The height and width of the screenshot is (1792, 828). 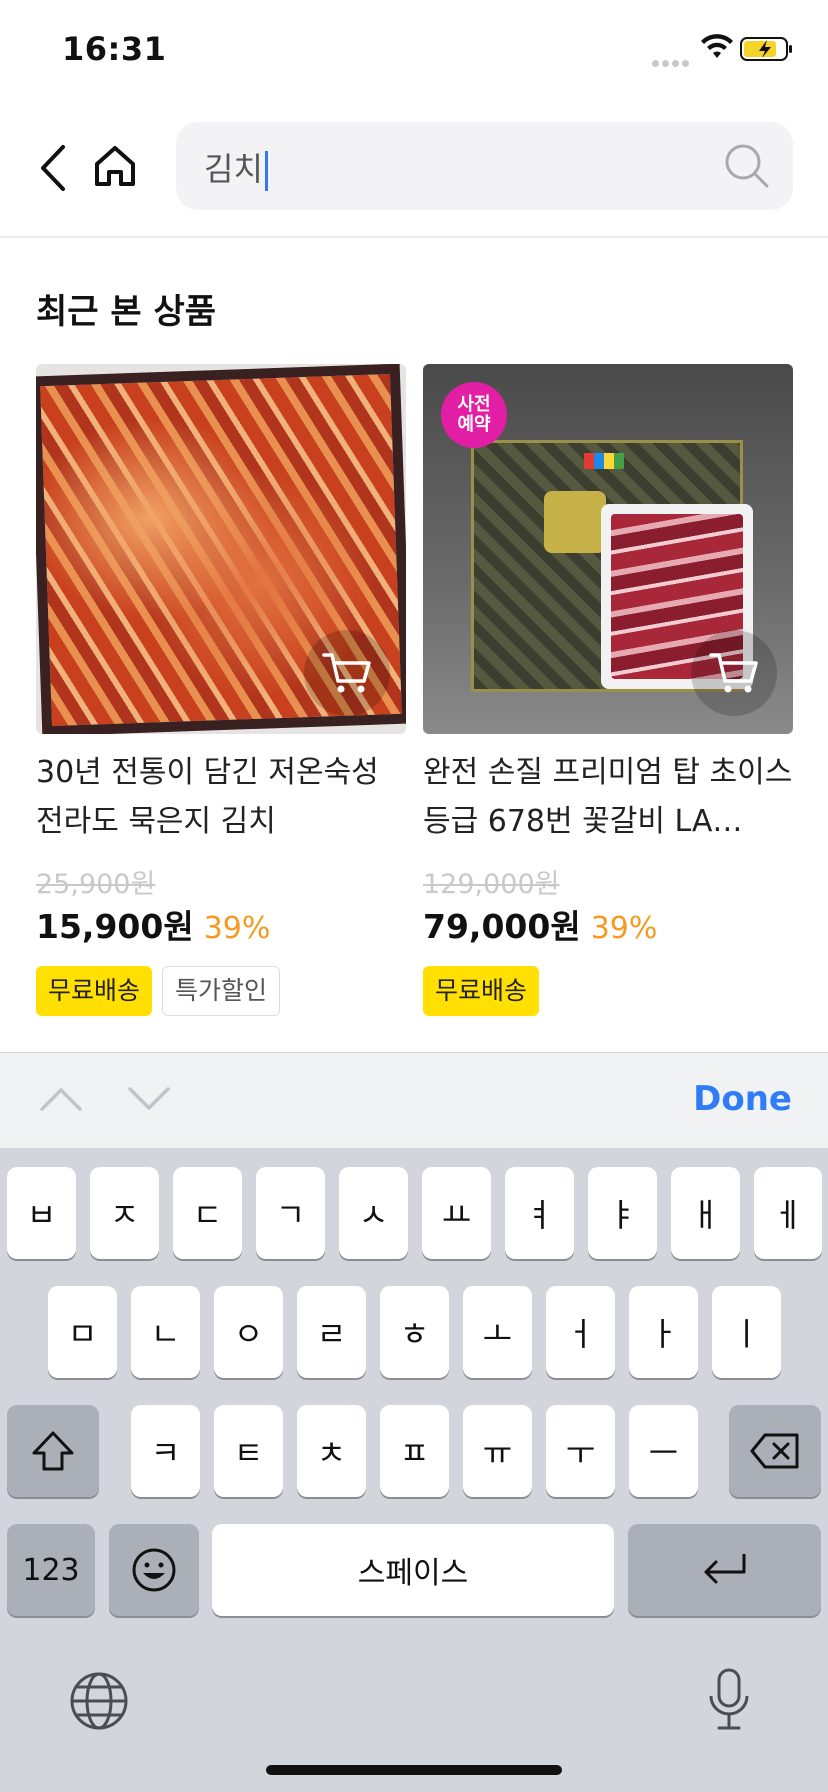 I want to click on shift-icon, so click(x=53, y=1451).